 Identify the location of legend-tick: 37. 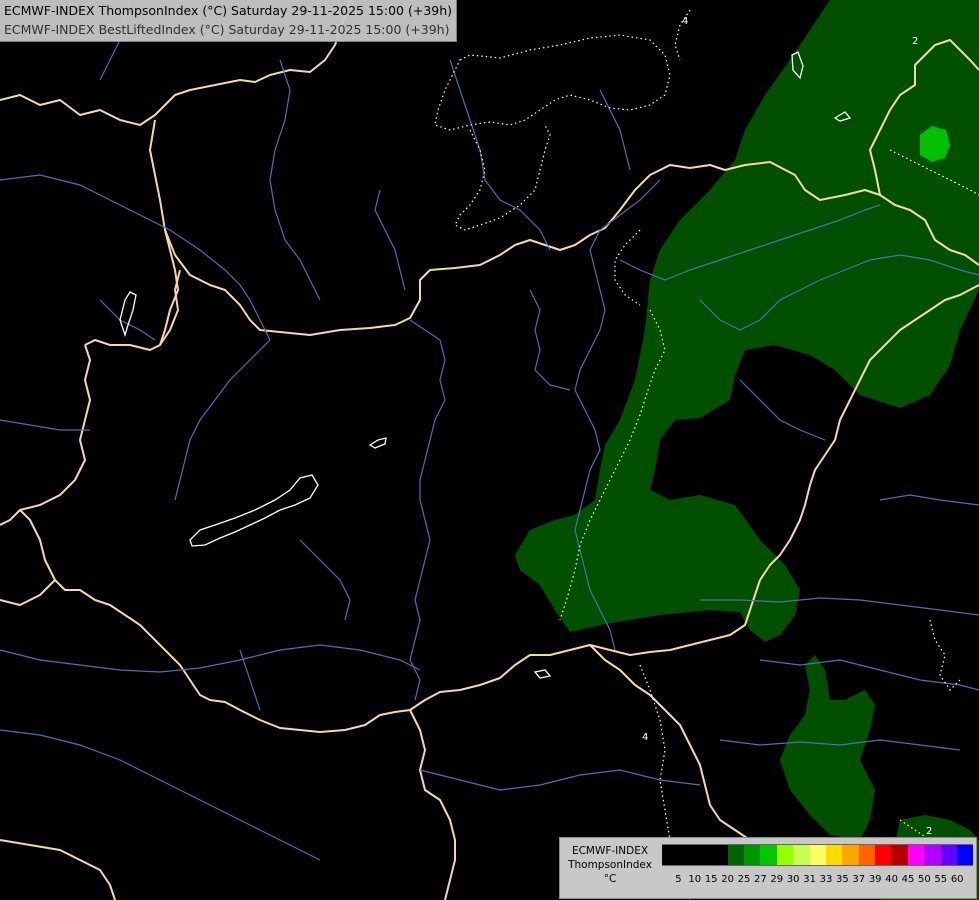
(859, 879).